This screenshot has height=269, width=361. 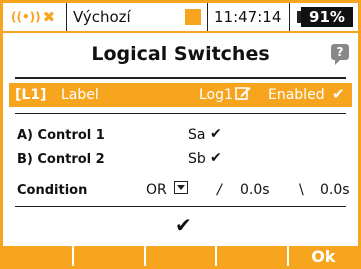 I want to click on status-bar: ((•)) ✖ Výchozí 11:47:14 91%, so click(x=180, y=18).